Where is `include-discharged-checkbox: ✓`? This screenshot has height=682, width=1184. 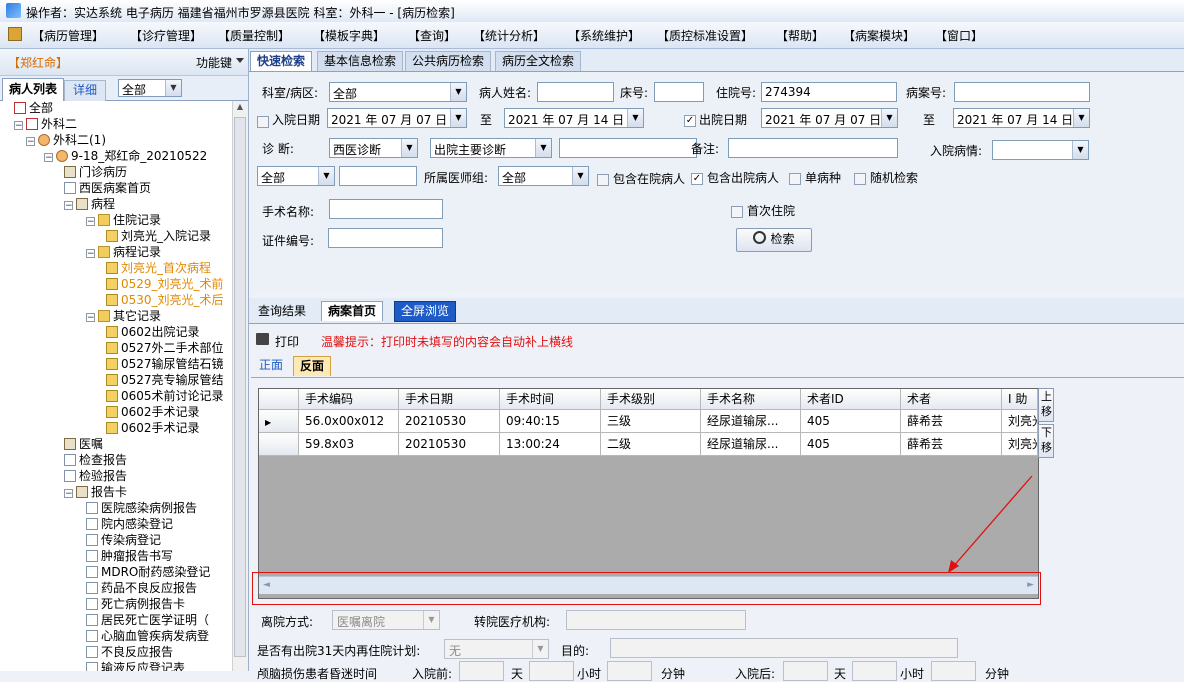 include-discharged-checkbox: ✓ is located at coordinates (697, 179).